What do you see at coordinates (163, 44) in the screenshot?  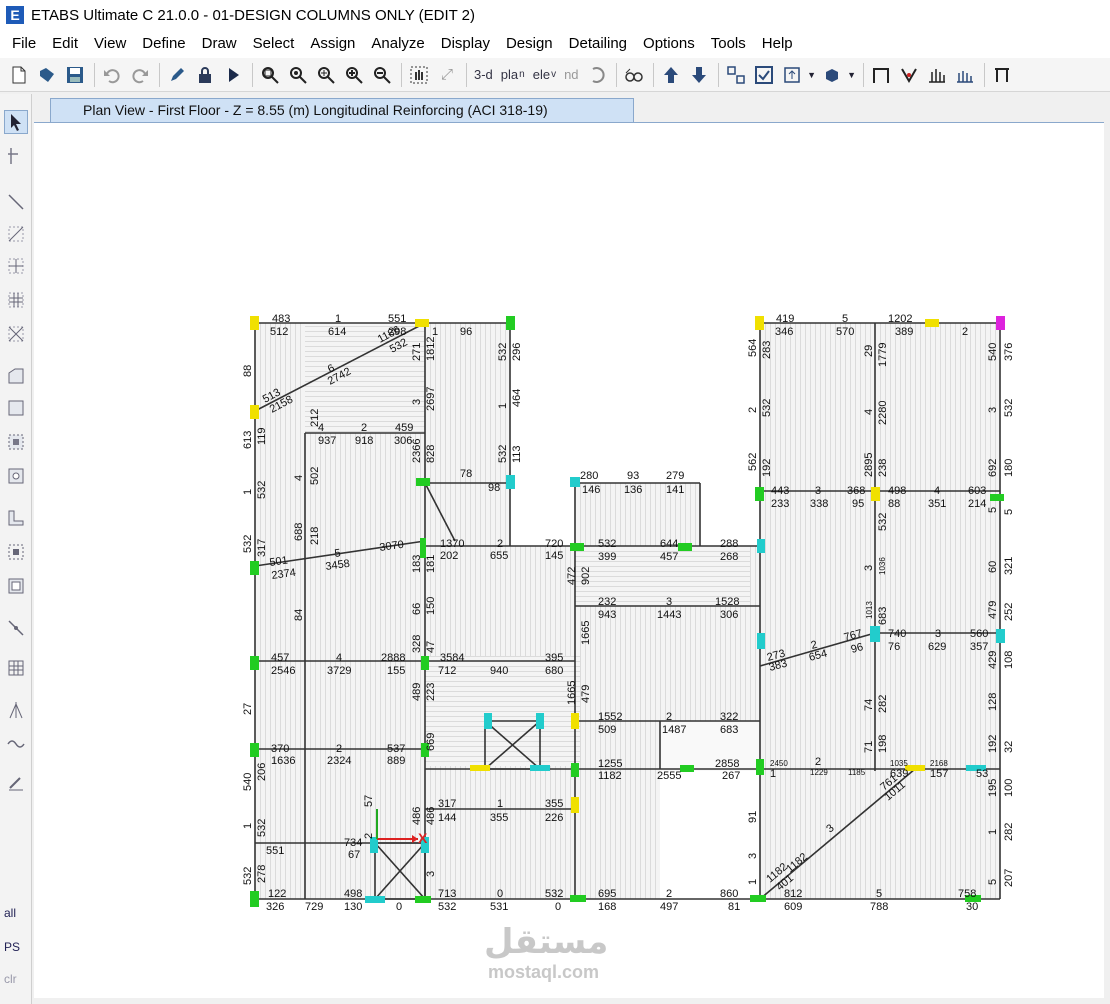 I see `menu-define: Define` at bounding box center [163, 44].